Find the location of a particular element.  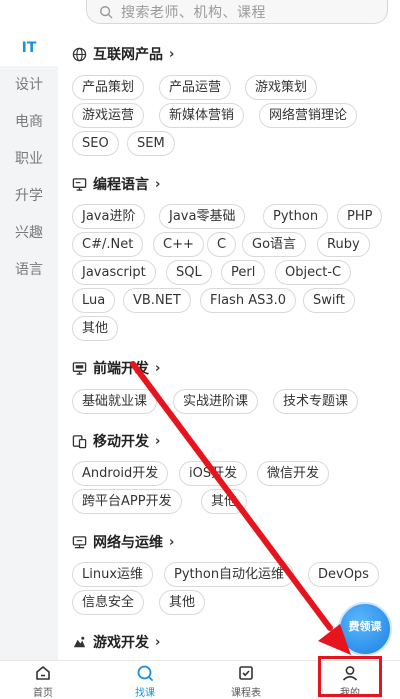

tag-flash-as3: Flash AS3.0 is located at coordinates (248, 300).